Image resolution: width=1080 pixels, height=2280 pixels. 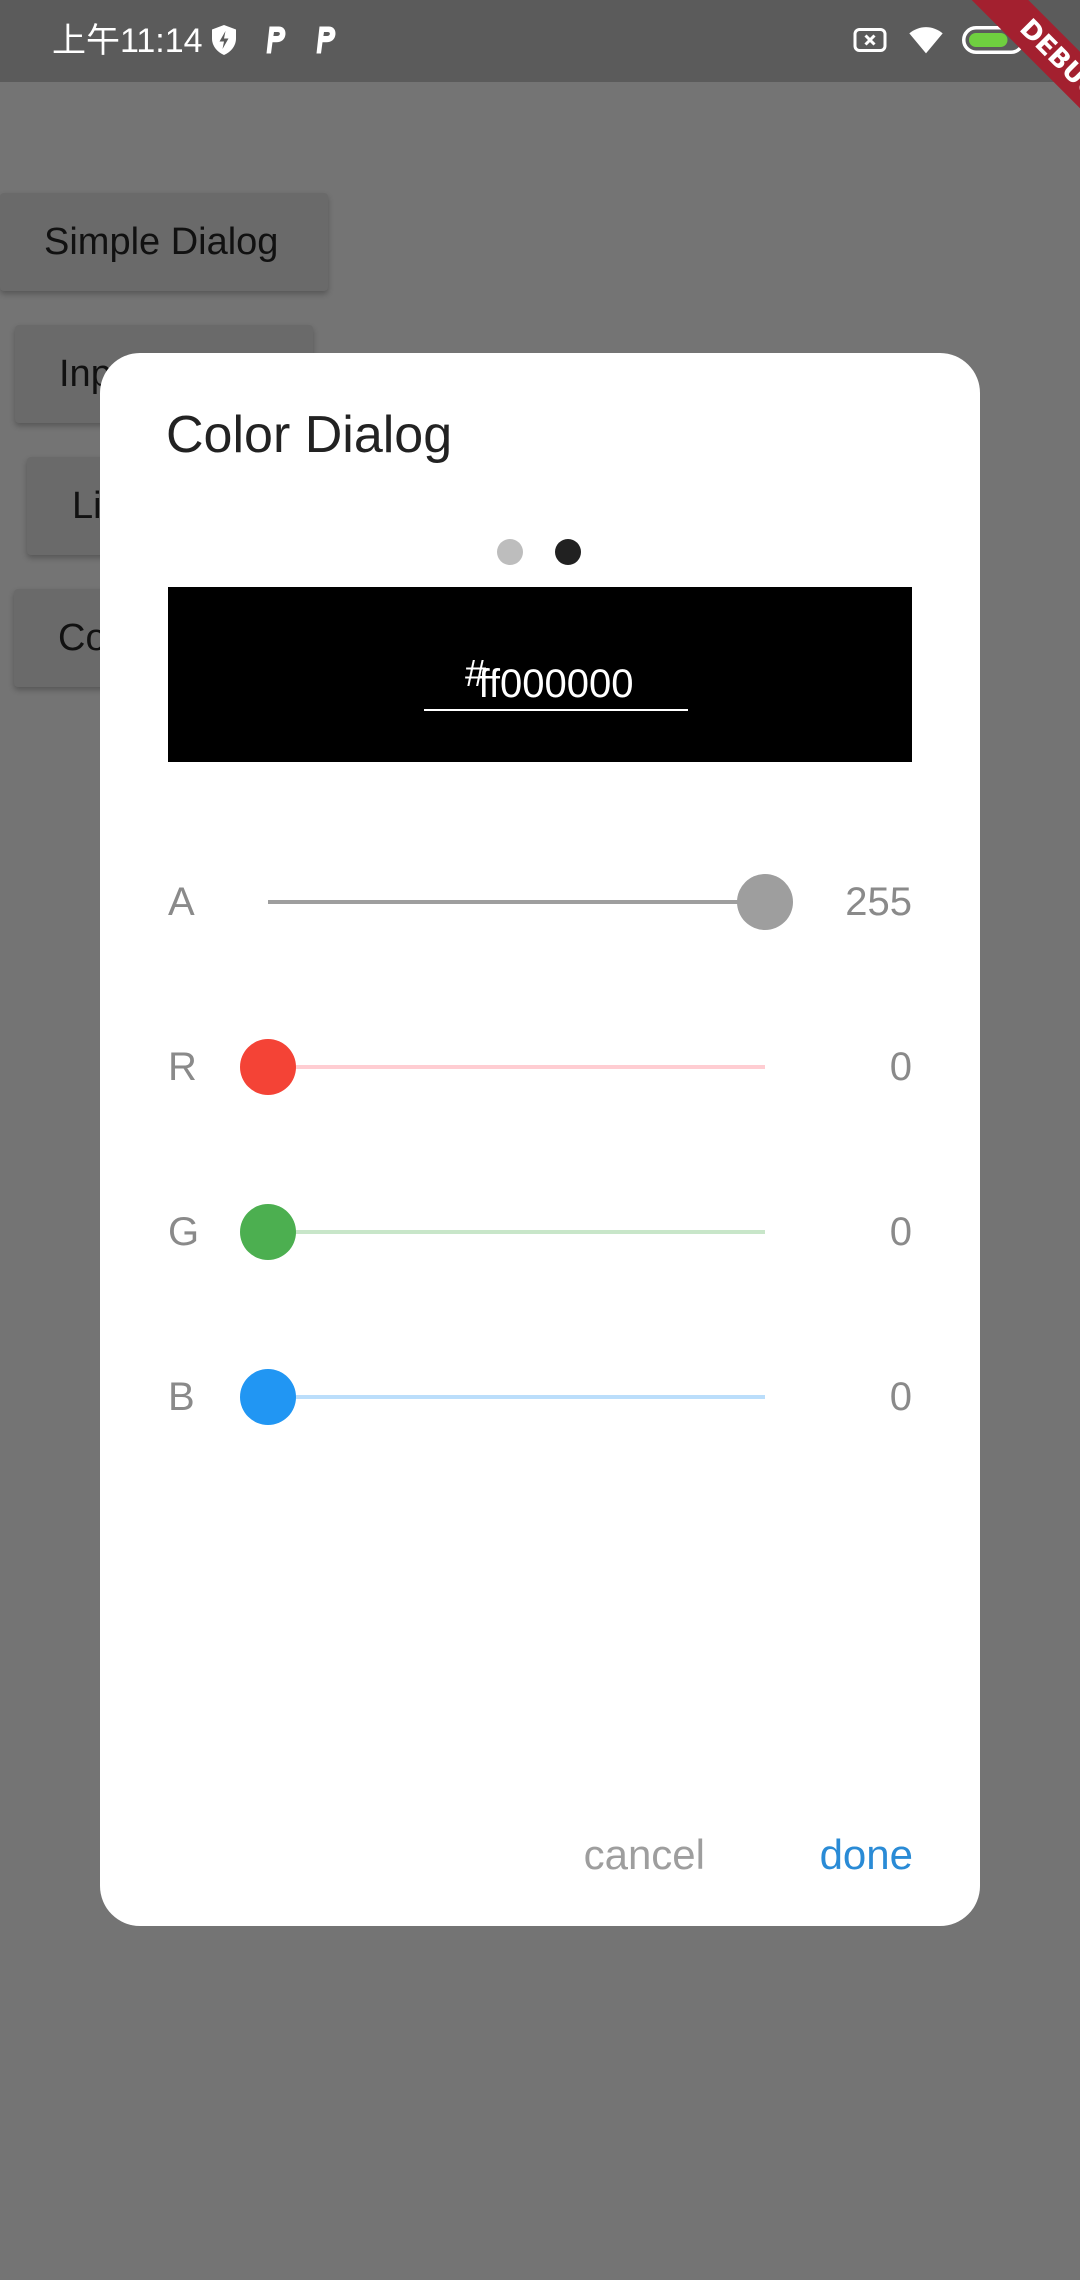 I want to click on slider-value: 255, so click(x=878, y=902).